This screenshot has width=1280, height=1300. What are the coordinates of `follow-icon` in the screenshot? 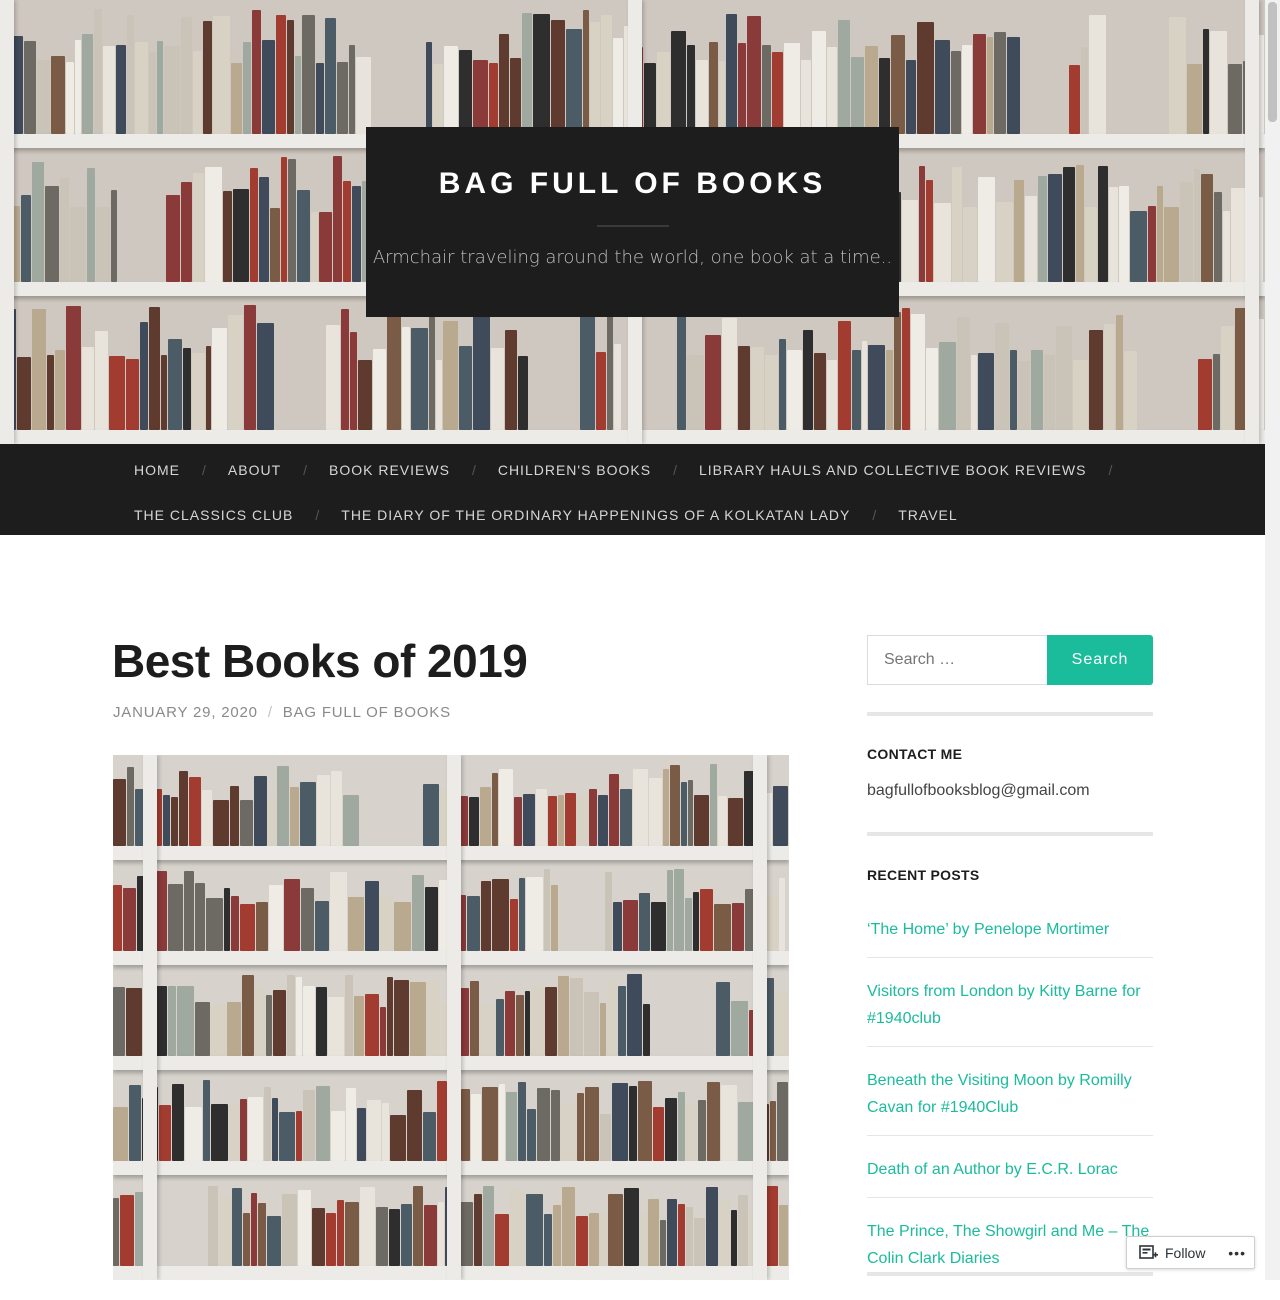 It's located at (1149, 1252).